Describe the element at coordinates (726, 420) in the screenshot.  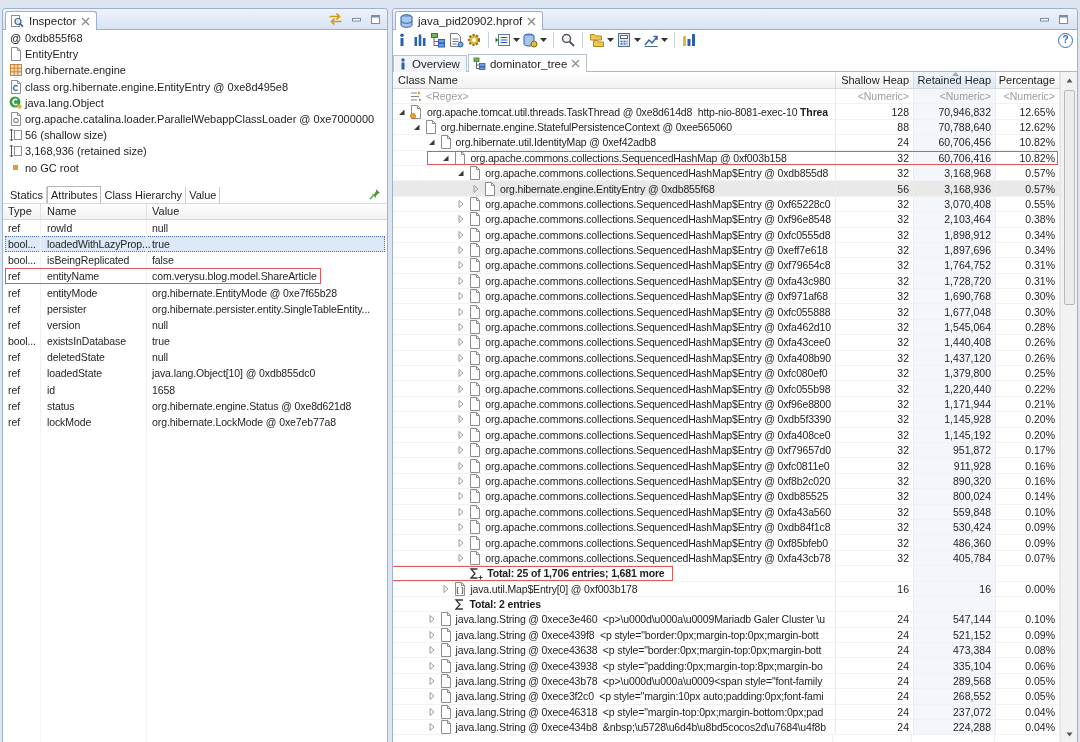
I see `tree-row: org.apache.commons.collections.SequencedHashMap$Entry @ 0xdb5f3390 32 1,145,928 0.20%` at that location.